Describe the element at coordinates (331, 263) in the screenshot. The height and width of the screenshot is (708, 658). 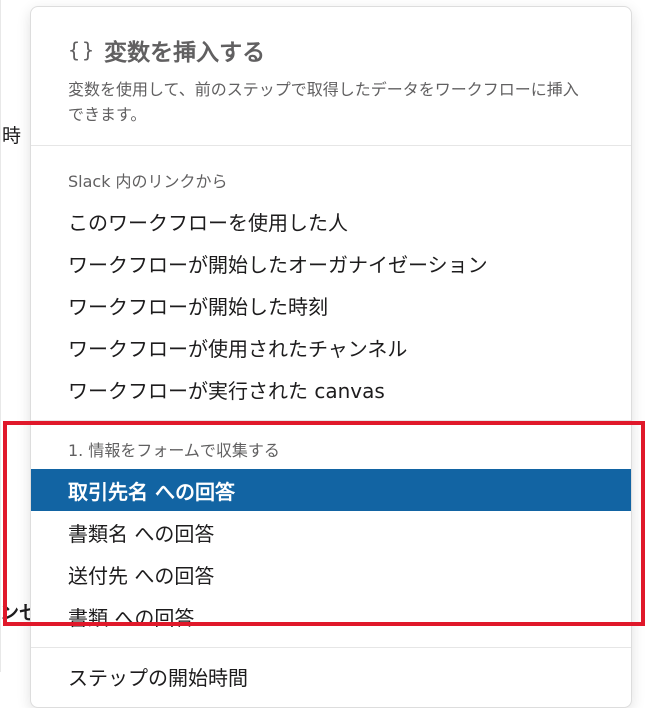
I see `variable-option-workflow-org: ワークフローが開始したオーガナイゼーション` at that location.